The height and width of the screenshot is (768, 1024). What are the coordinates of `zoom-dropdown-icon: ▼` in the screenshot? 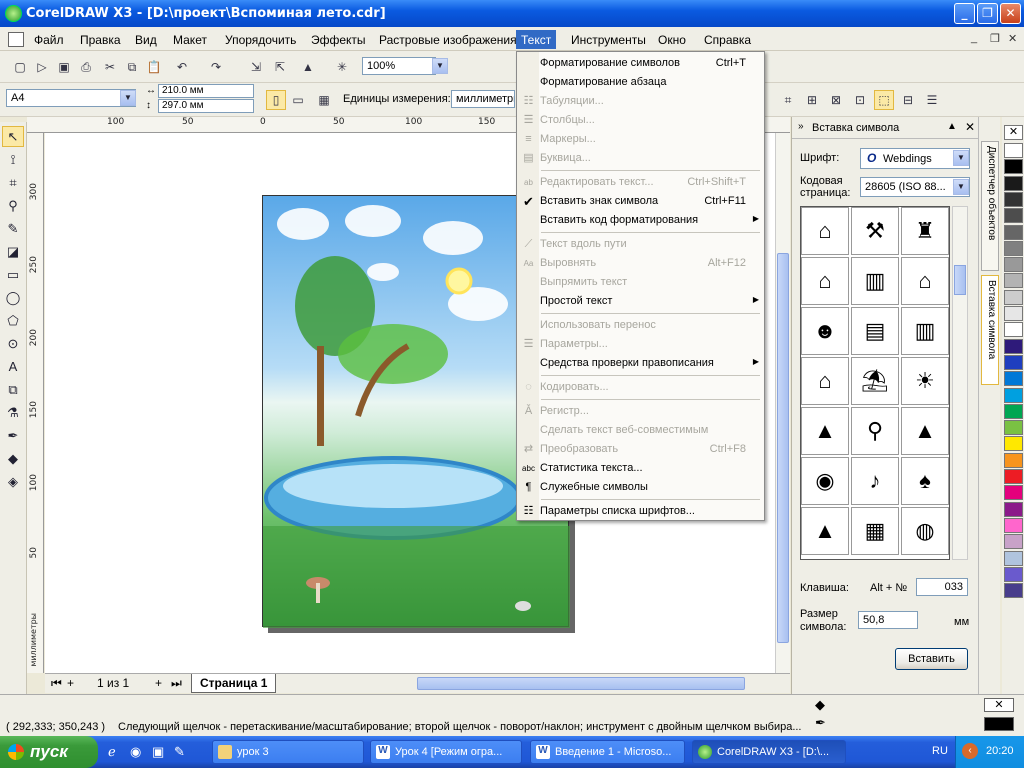 It's located at (440, 66).